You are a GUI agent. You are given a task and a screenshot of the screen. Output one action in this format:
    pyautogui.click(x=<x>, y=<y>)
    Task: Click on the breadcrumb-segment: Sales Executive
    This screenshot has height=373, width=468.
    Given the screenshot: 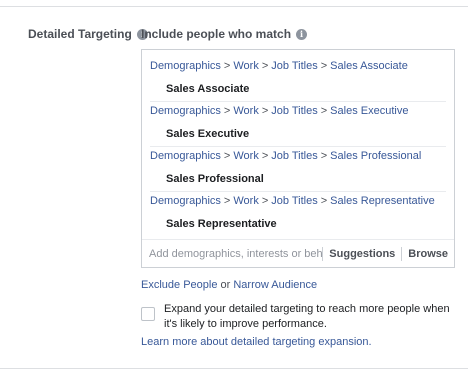 What is the action you would take?
    pyautogui.click(x=369, y=111)
    